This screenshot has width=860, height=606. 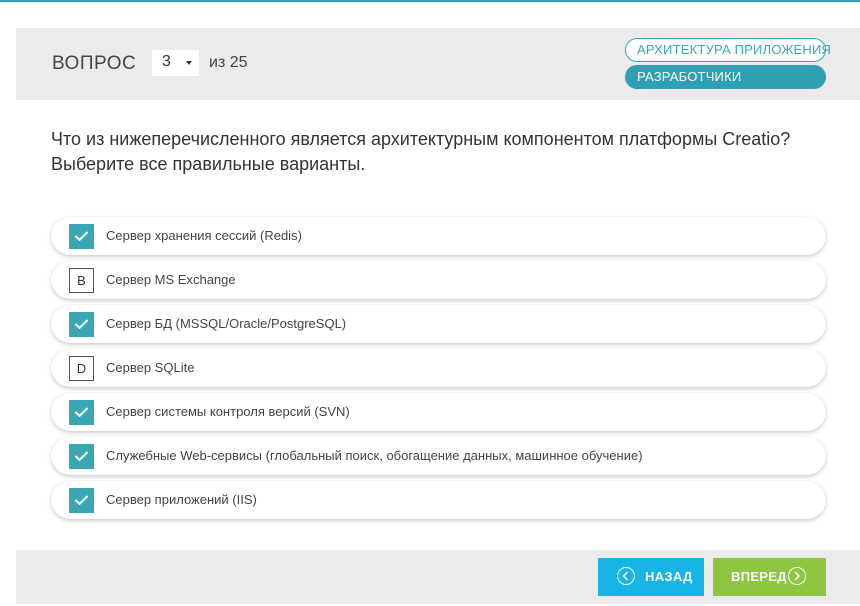 What do you see at coordinates (759, 576) in the screenshot?
I see `next-button-label: ВПЕРЕД` at bounding box center [759, 576].